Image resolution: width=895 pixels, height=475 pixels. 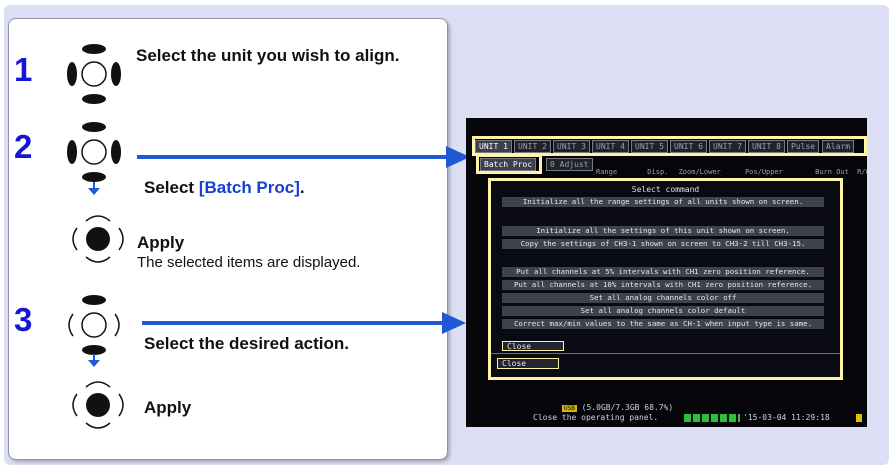 What do you see at coordinates (618, 407) in the screenshot?
I see `storage-status: USB (5.0GB/7.3GB 68.7%)` at bounding box center [618, 407].